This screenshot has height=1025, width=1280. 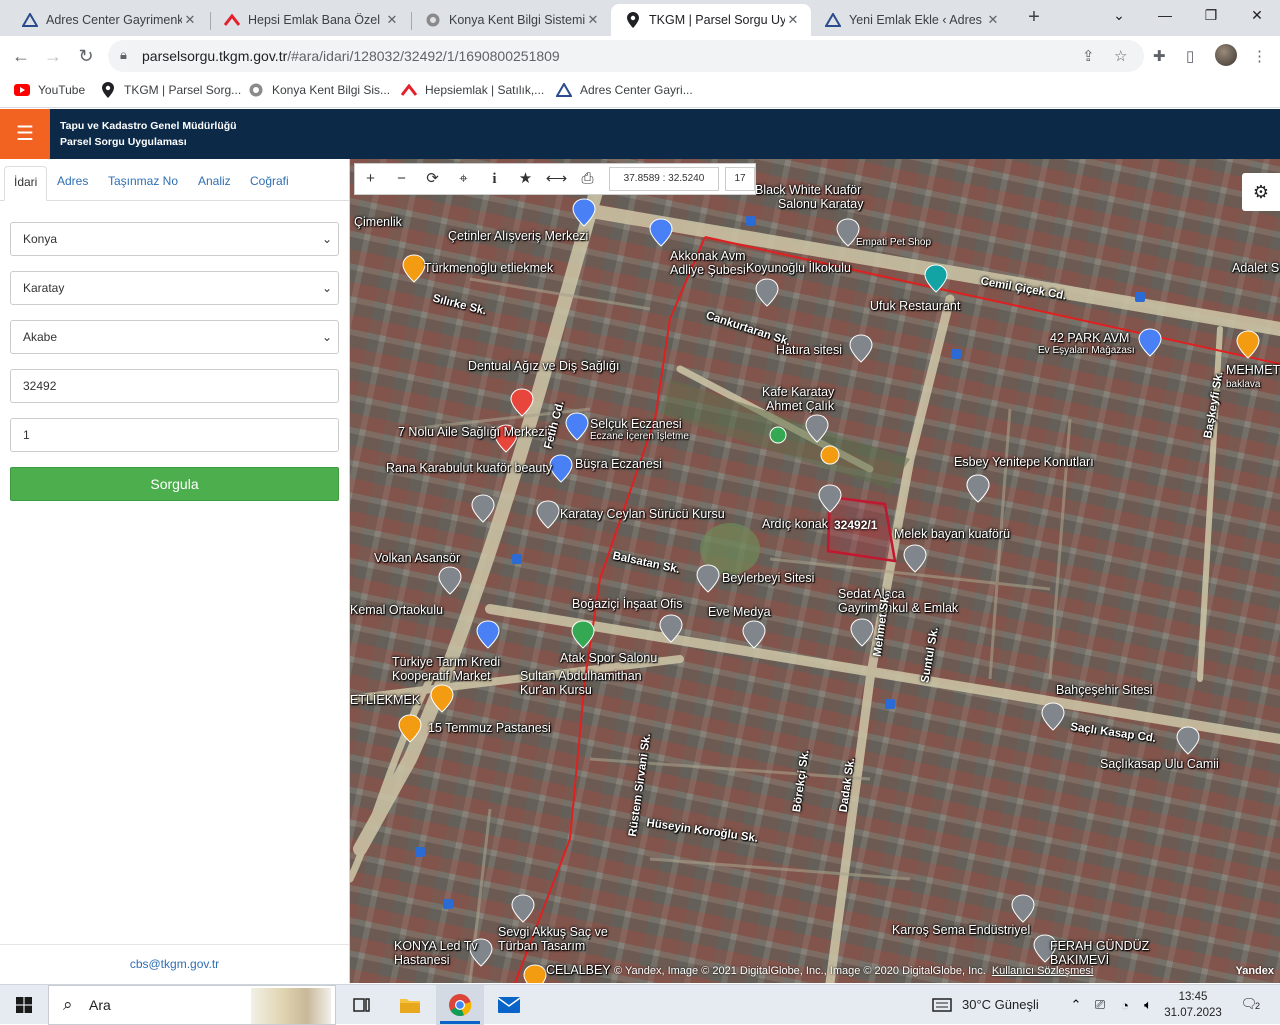 I want to click on chevron-up-icon: ⌃, so click(x=1076, y=1005).